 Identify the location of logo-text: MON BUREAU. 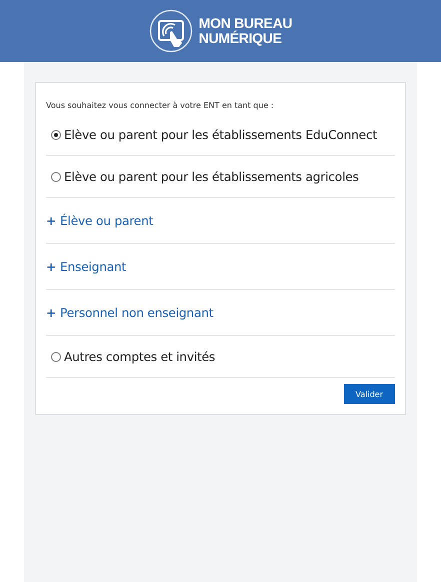
(245, 23).